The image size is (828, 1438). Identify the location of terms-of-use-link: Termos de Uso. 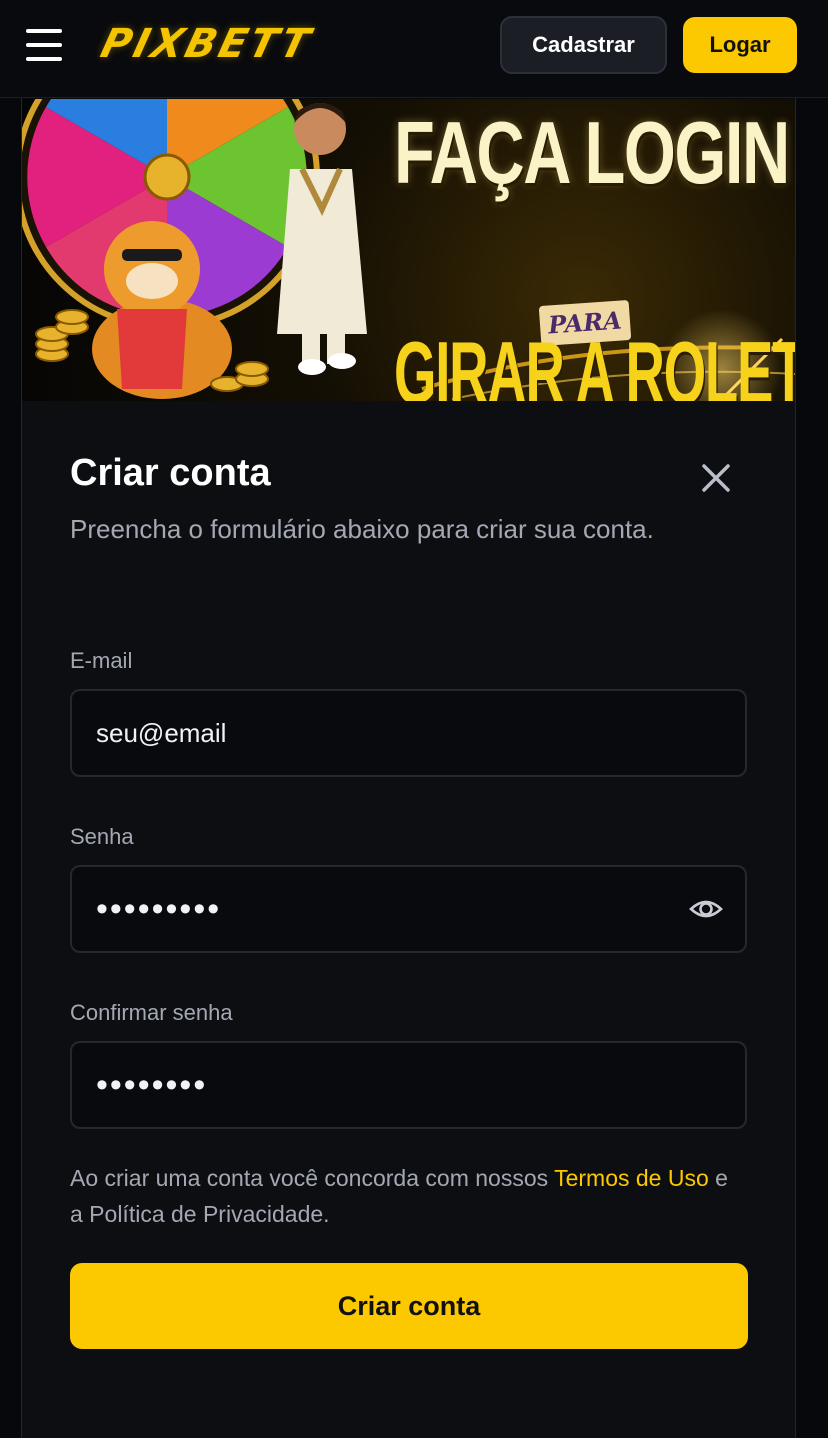
(631, 1178).